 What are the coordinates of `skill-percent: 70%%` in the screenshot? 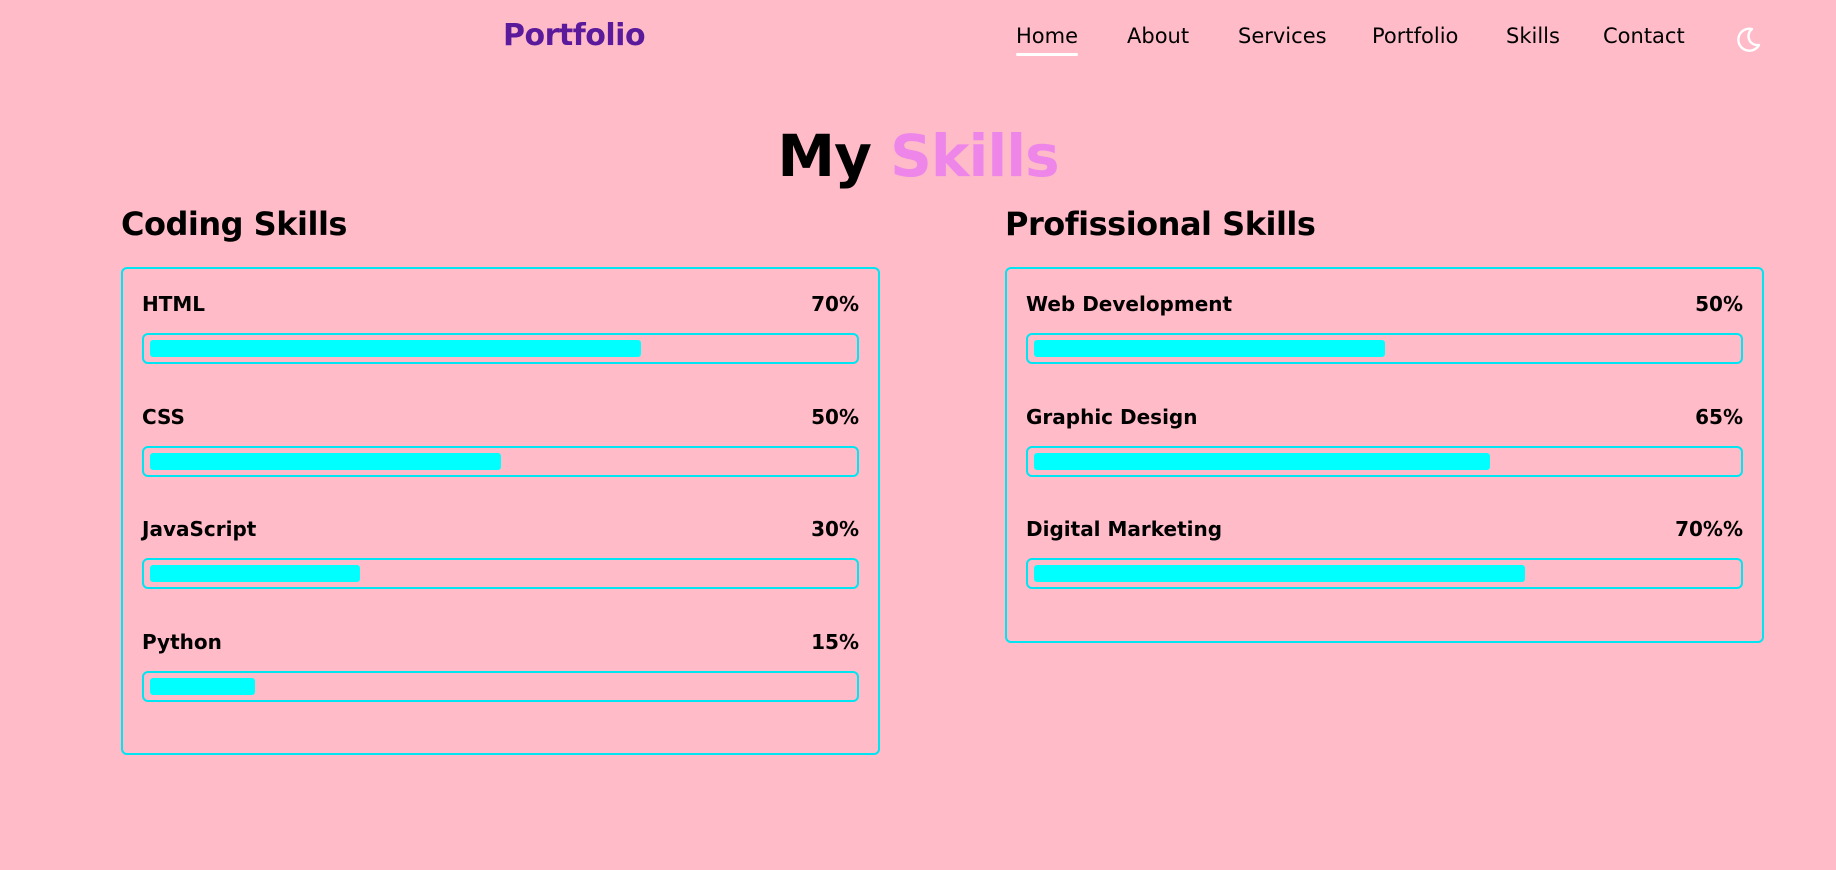 It's located at (1709, 529).